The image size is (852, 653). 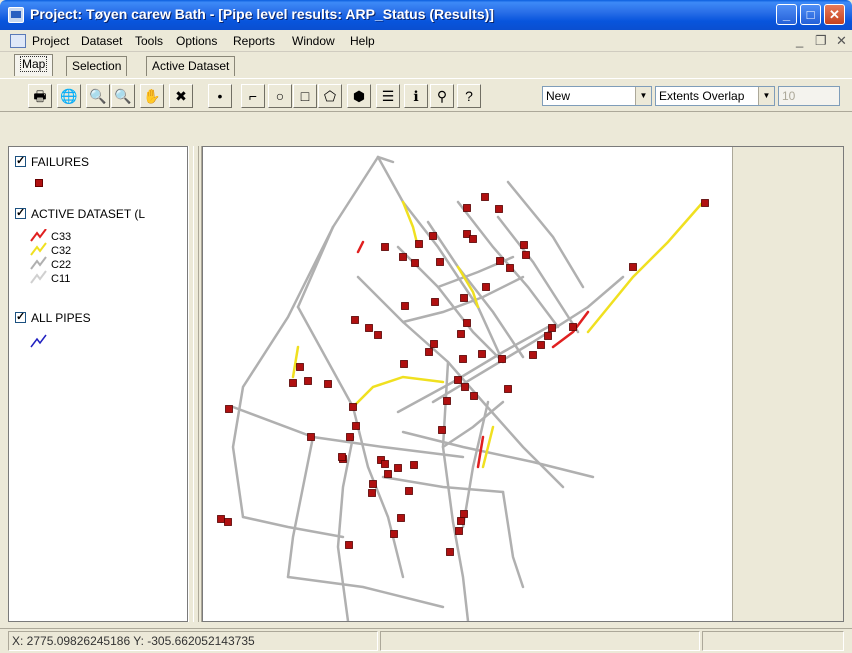 I want to click on info-icon: ℹ, so click(x=416, y=96).